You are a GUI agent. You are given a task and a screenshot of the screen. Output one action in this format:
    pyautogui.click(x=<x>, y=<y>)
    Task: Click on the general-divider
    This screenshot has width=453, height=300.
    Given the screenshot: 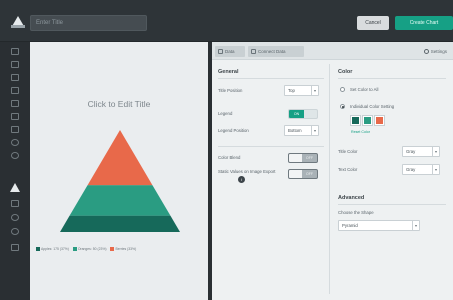 What is the action you would take?
    pyautogui.click(x=271, y=78)
    